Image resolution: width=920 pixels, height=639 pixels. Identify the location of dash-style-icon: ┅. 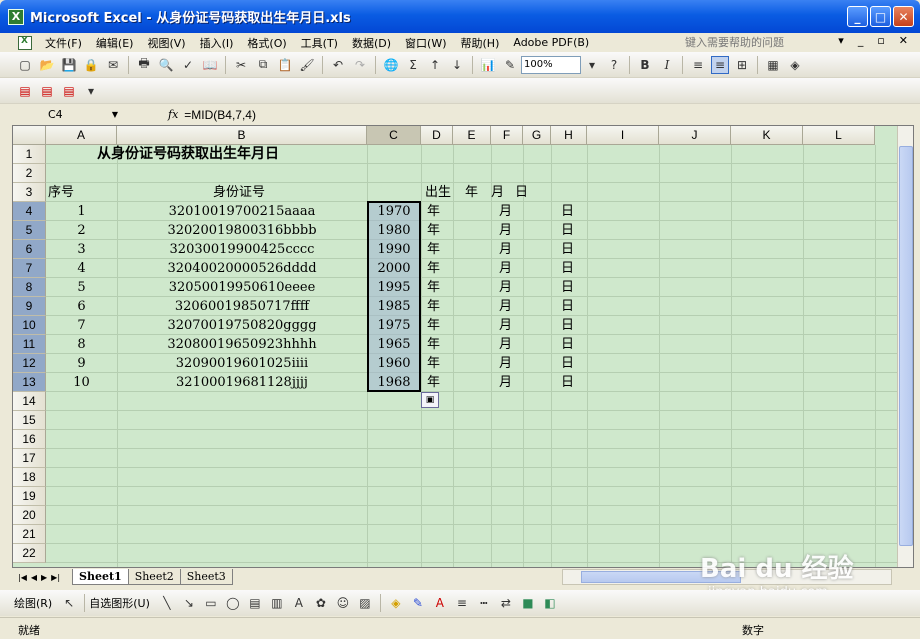
(484, 603).